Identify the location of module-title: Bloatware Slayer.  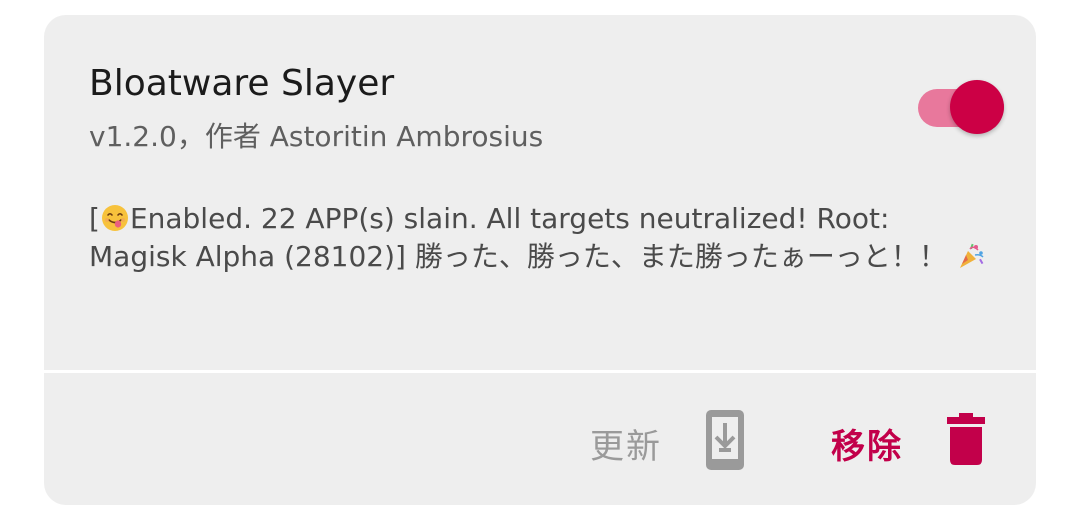
(242, 83).